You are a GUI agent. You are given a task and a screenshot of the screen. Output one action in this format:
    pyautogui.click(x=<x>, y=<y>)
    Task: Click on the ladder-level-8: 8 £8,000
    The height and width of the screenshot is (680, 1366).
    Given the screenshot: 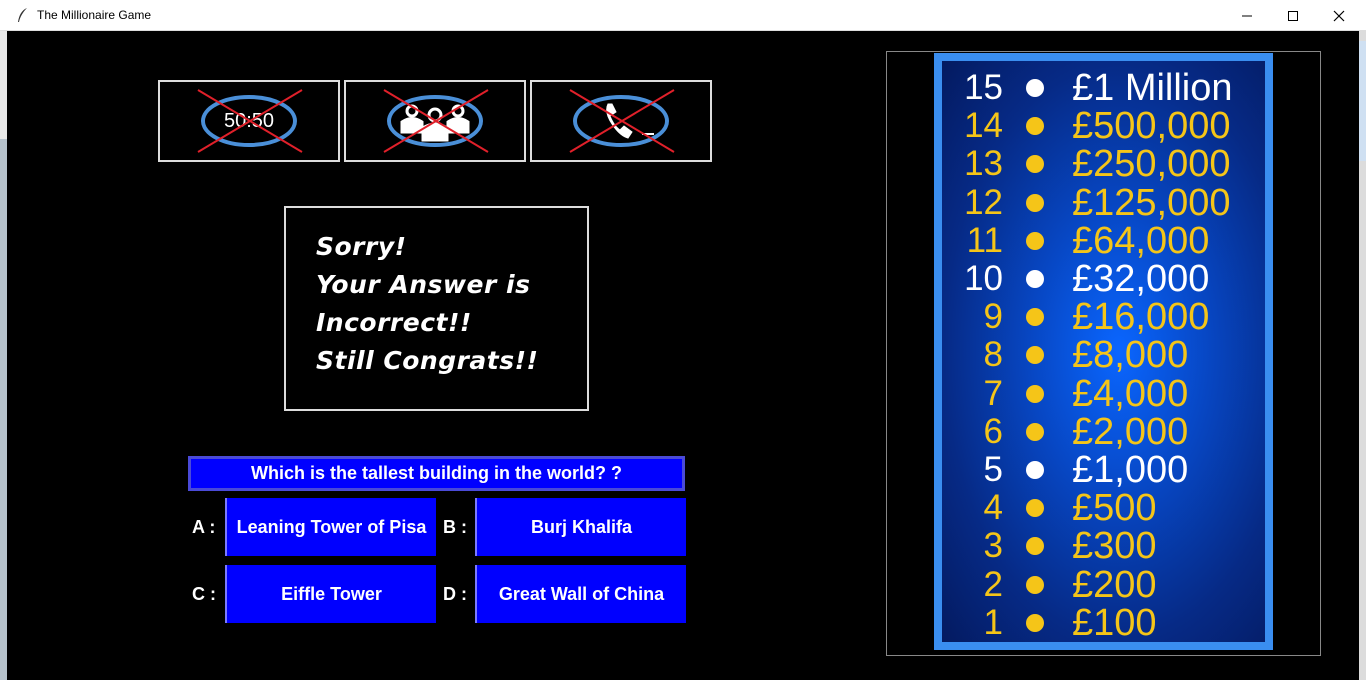 What is the action you would take?
    pyautogui.click(x=1103, y=355)
    